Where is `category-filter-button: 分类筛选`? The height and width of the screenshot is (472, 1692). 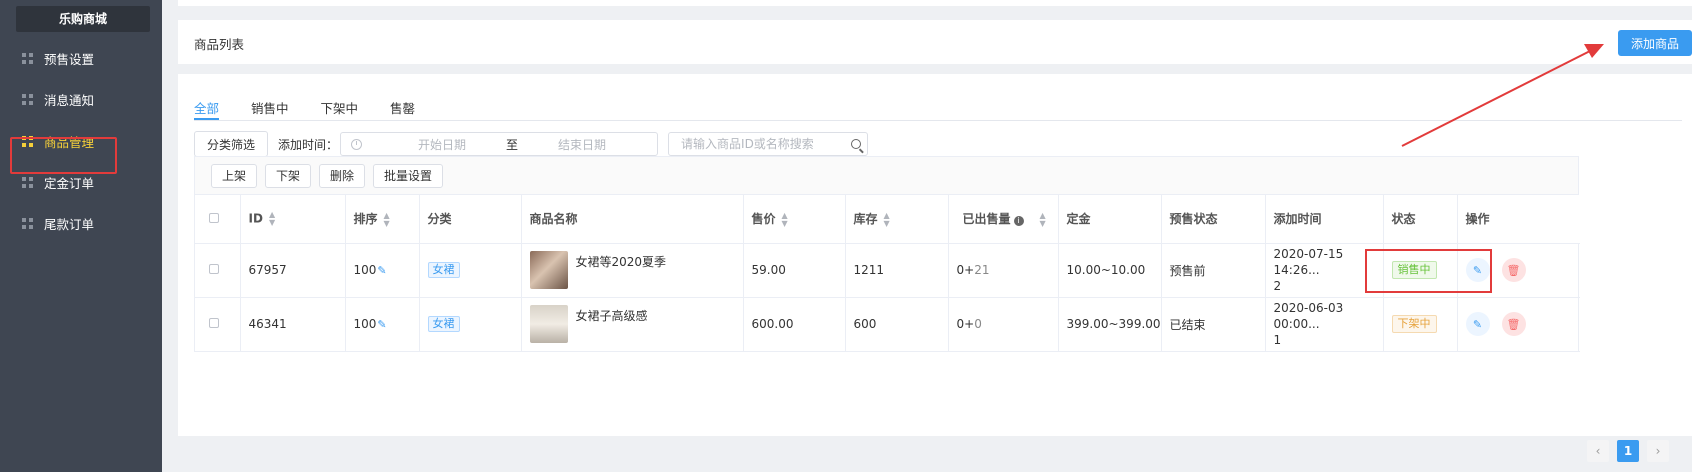 category-filter-button: 分类筛选 is located at coordinates (231, 144).